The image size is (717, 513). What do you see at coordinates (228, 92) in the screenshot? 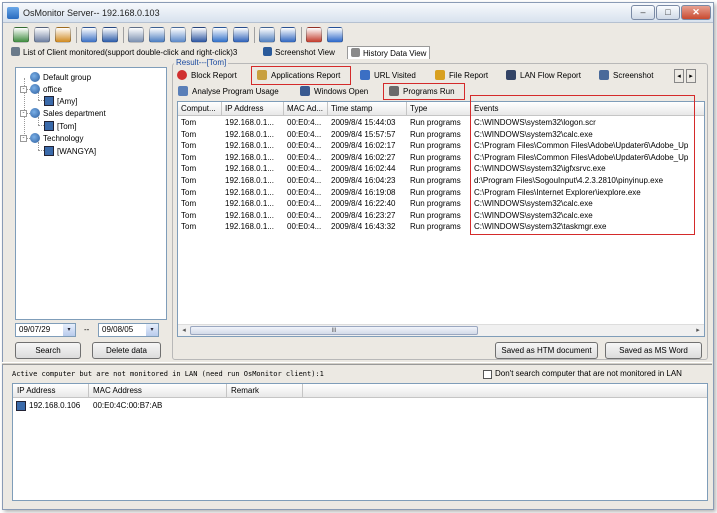
I see `tab-analyse-program-usage: Analyse Program Usage` at bounding box center [228, 92].